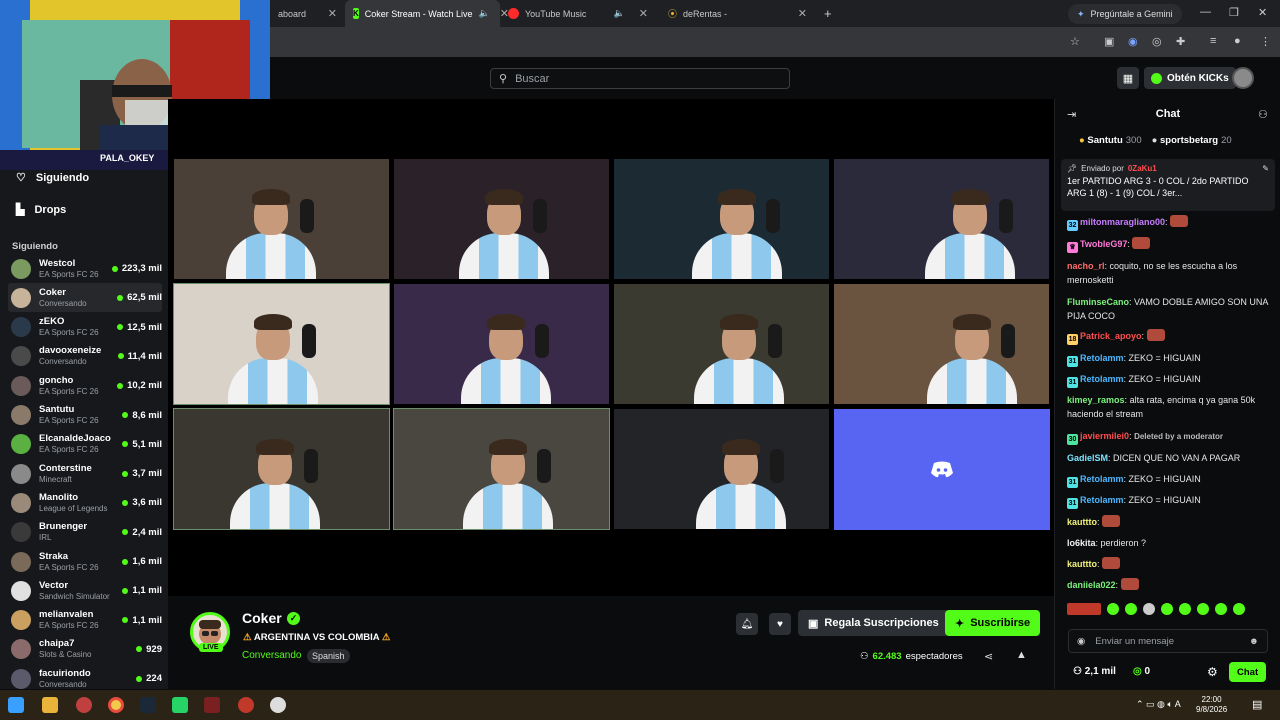  What do you see at coordinates (85, 561) in the screenshot?
I see `sidebar-item-straka: Straka EA Sports FC 26 1,6 mil` at bounding box center [85, 561].